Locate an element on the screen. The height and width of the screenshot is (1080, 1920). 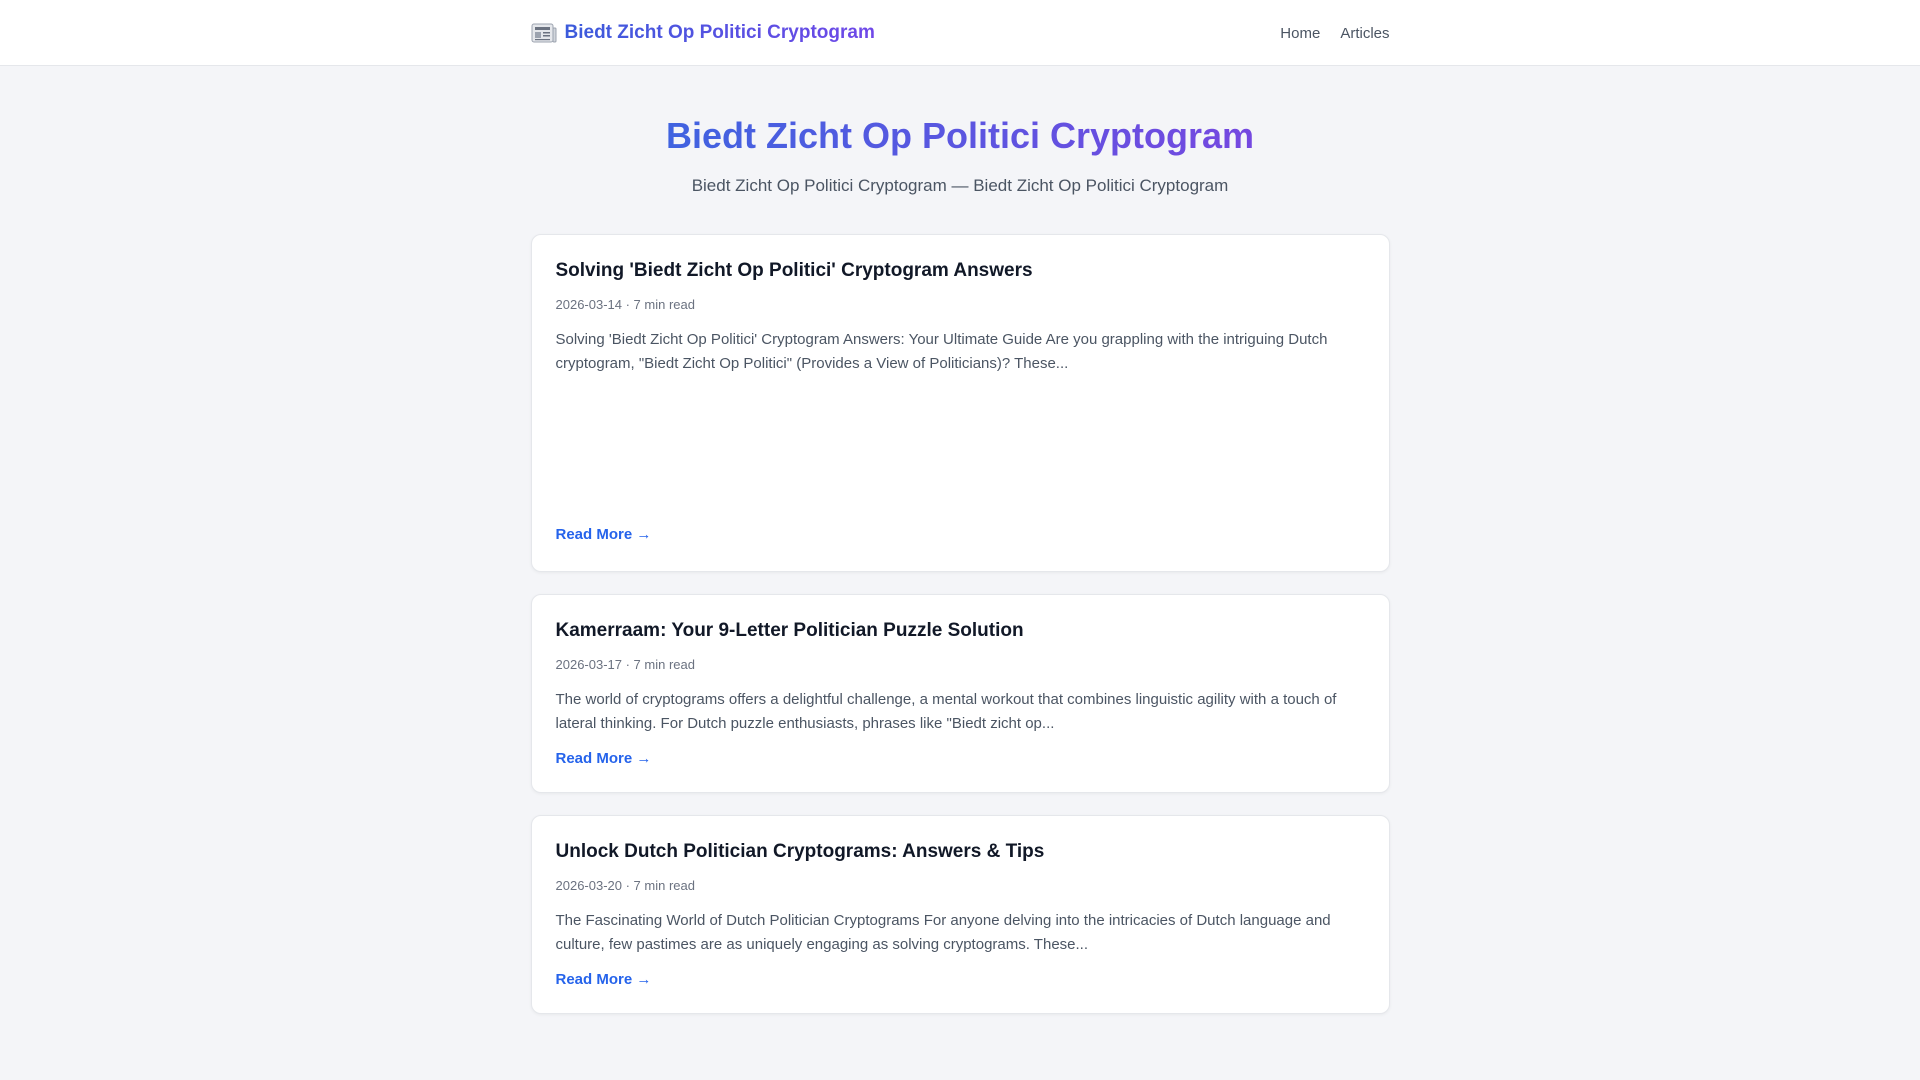
main-nav: Home Articles is located at coordinates (1334, 33).